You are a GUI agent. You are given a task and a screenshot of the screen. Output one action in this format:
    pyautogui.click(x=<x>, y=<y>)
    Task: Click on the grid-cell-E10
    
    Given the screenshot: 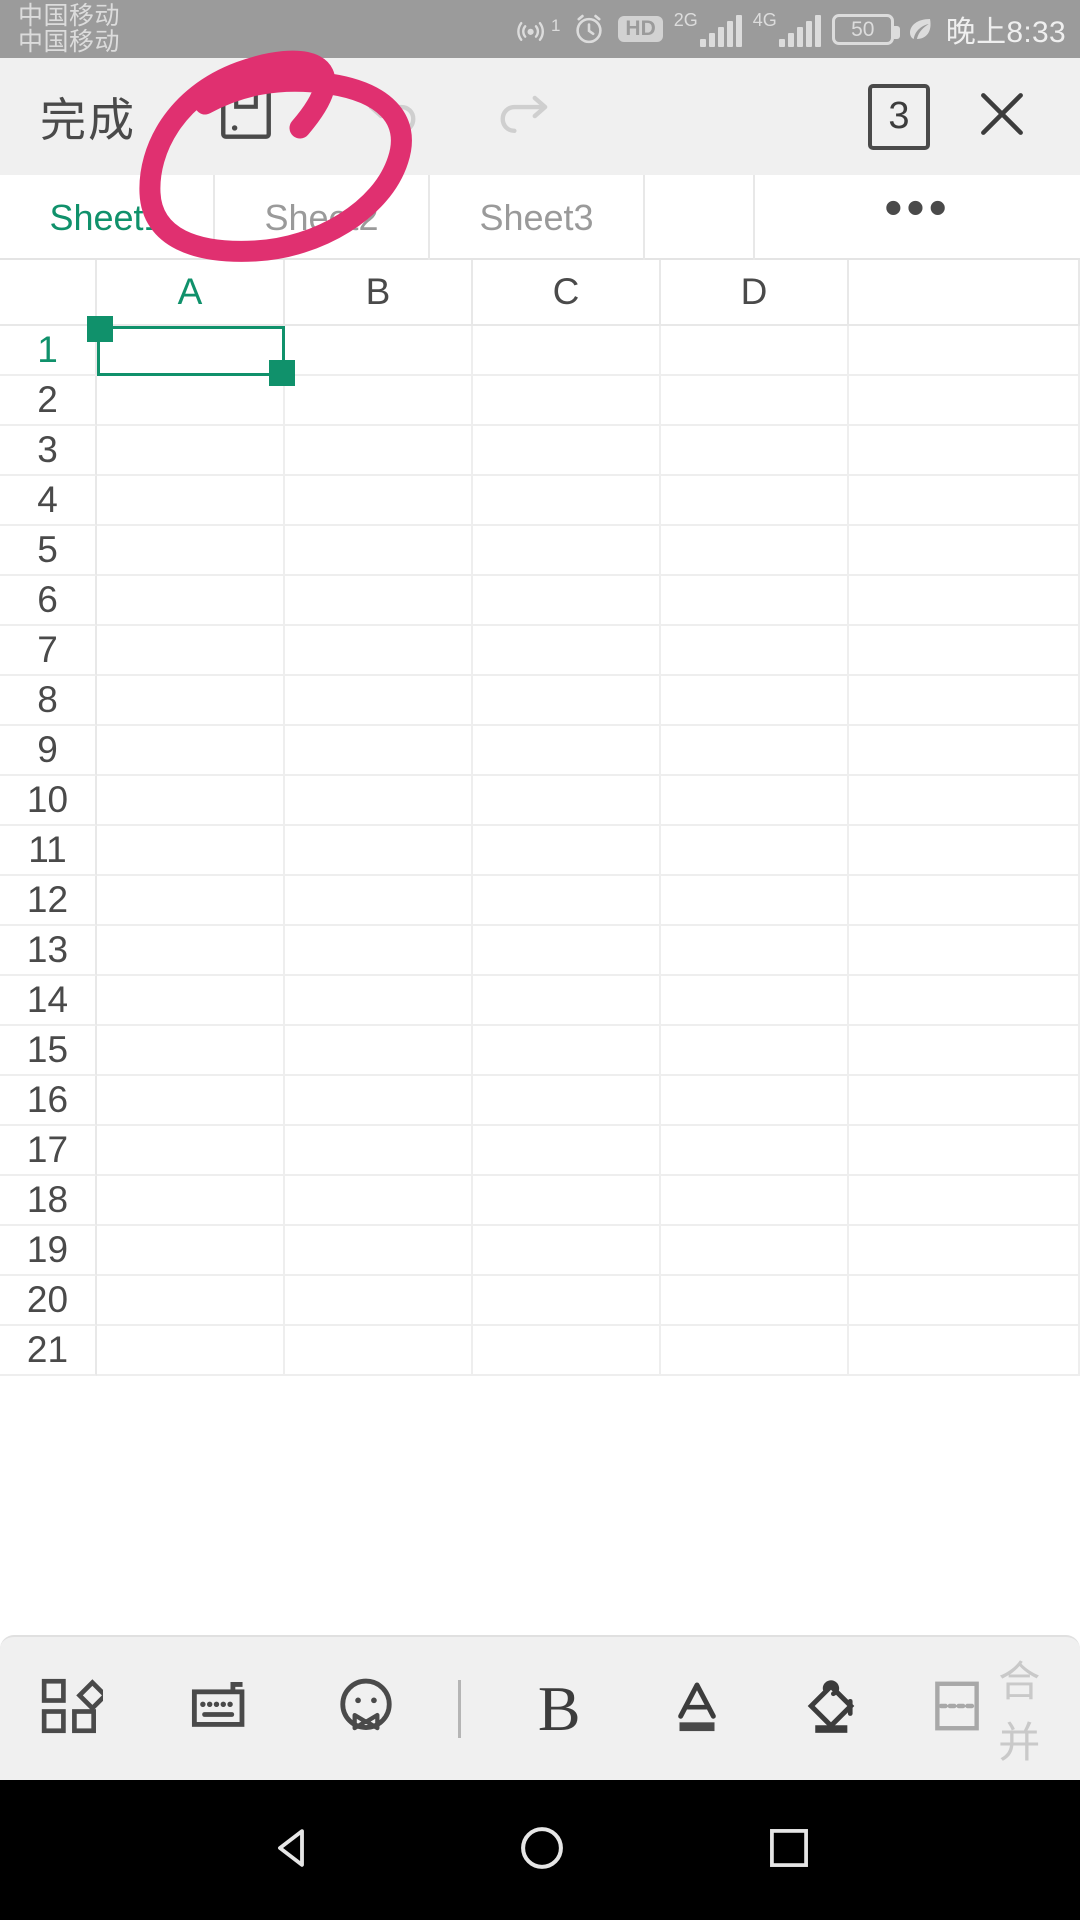 What is the action you would take?
    pyautogui.click(x=964, y=801)
    